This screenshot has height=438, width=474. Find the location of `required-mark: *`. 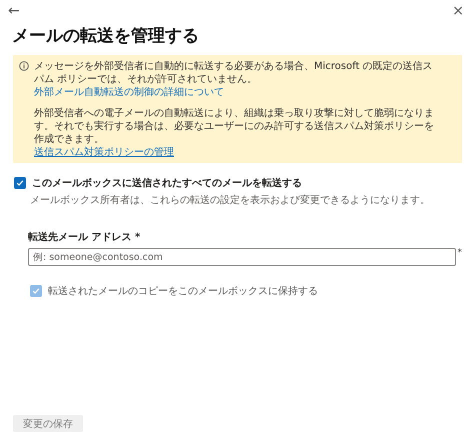

required-mark: * is located at coordinates (460, 253).